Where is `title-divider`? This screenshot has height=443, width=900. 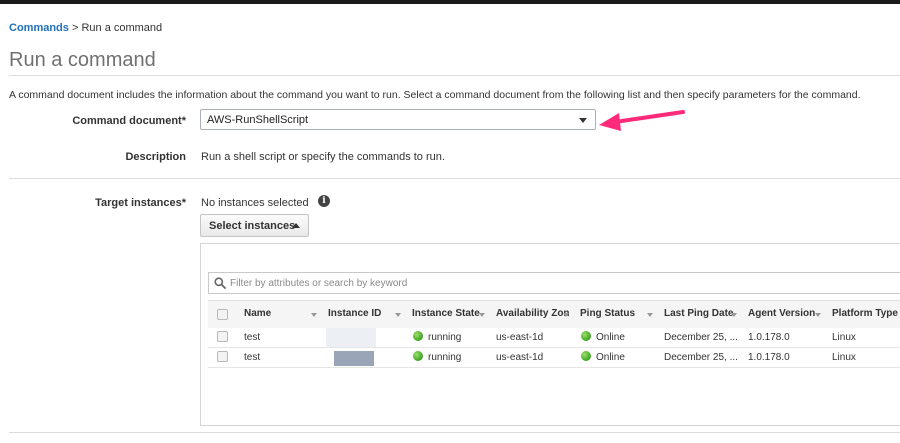
title-divider is located at coordinates (454, 75).